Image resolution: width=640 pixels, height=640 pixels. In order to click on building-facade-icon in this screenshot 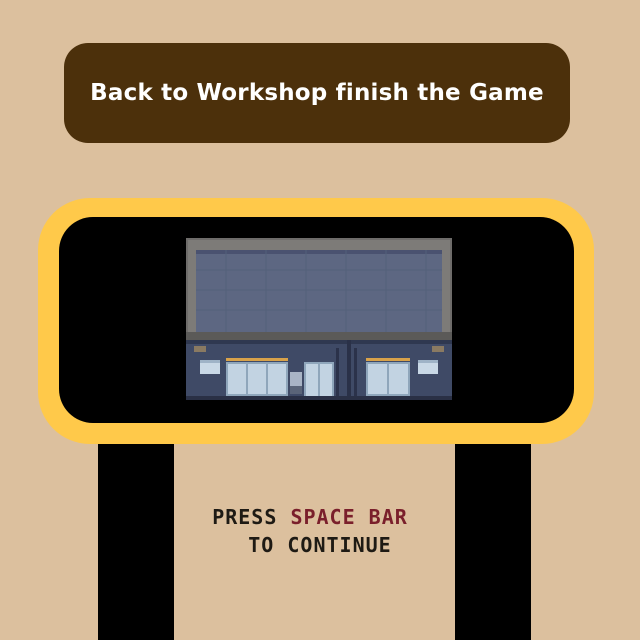, I will do `click(319, 319)`.